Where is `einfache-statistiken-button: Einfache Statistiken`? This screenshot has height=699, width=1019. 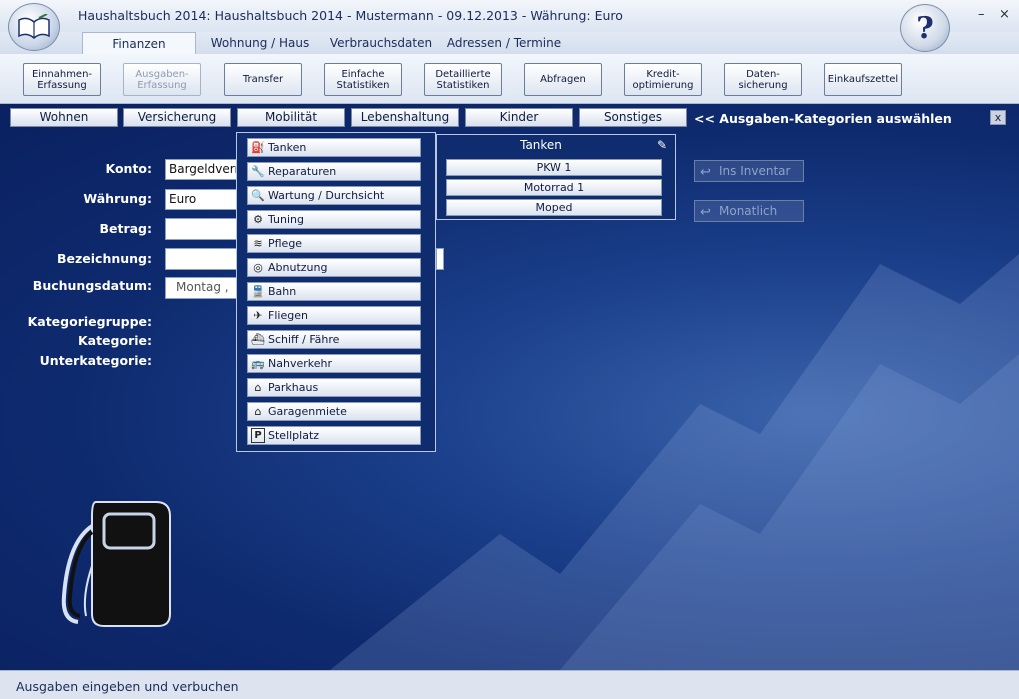 einfache-statistiken-button: Einfache Statistiken is located at coordinates (363, 79).